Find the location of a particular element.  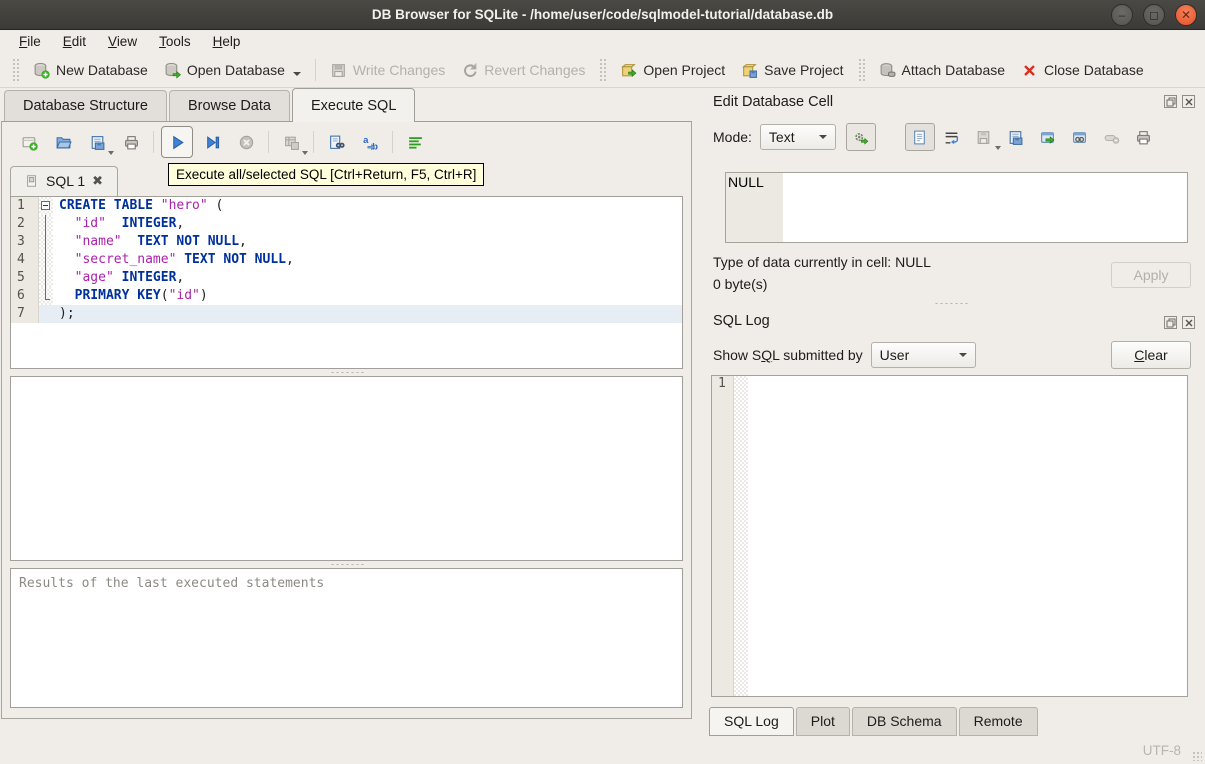

stop-button is located at coordinates (246, 142).